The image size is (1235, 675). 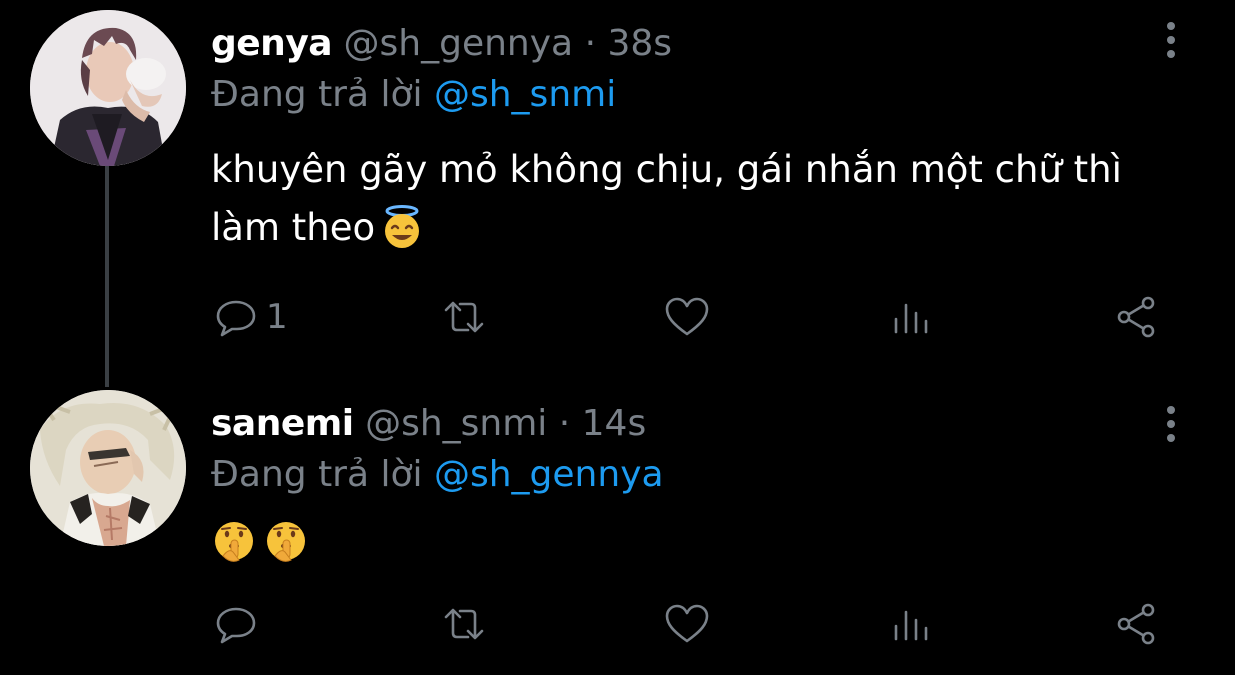 I want to click on tweet-actions, so click(x=617, y=624).